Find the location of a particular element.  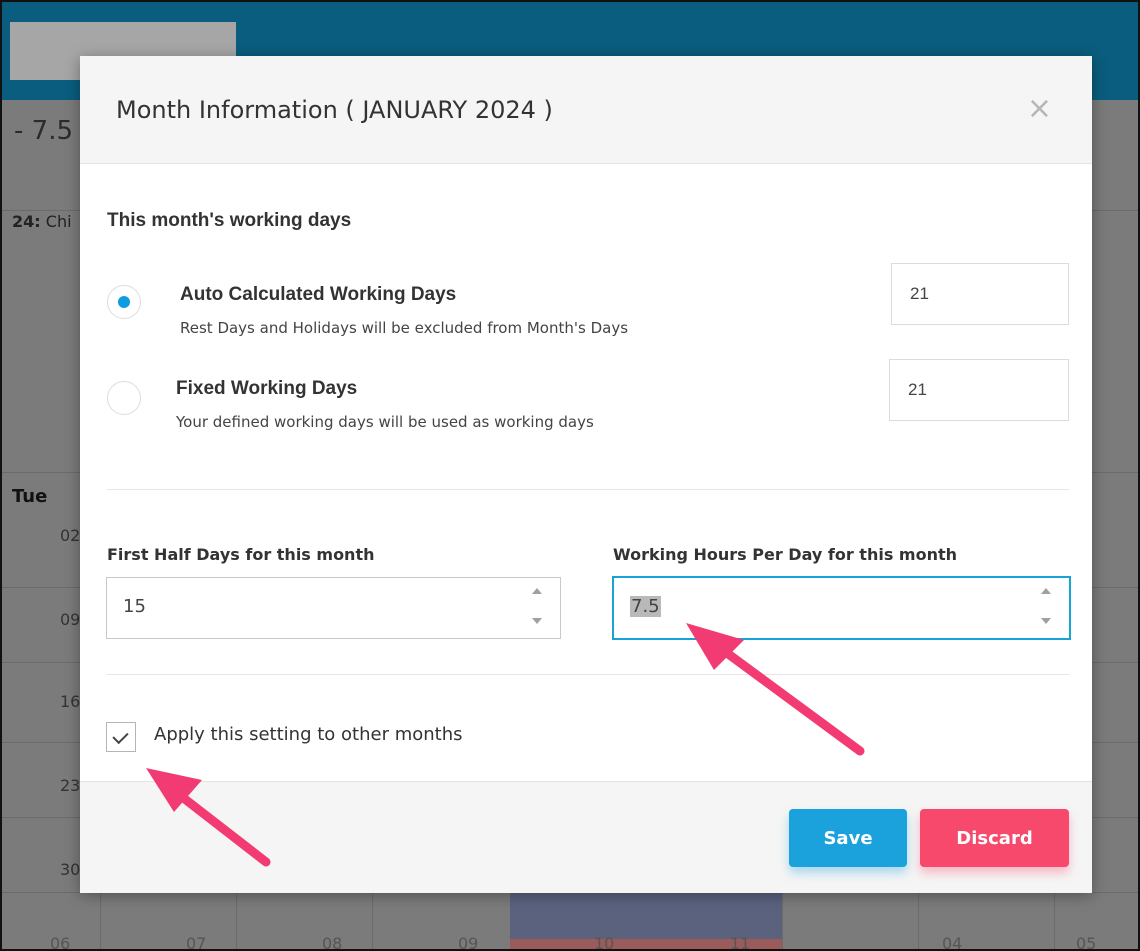

modal-footer: Save Discard is located at coordinates (586, 837).